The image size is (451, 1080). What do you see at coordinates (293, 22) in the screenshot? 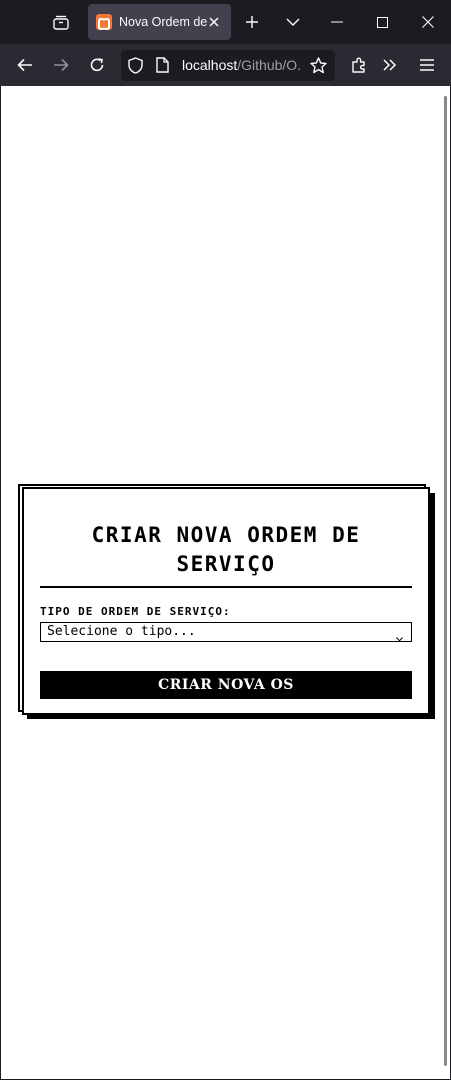
I see `list-tabs-chevron-icon` at bounding box center [293, 22].